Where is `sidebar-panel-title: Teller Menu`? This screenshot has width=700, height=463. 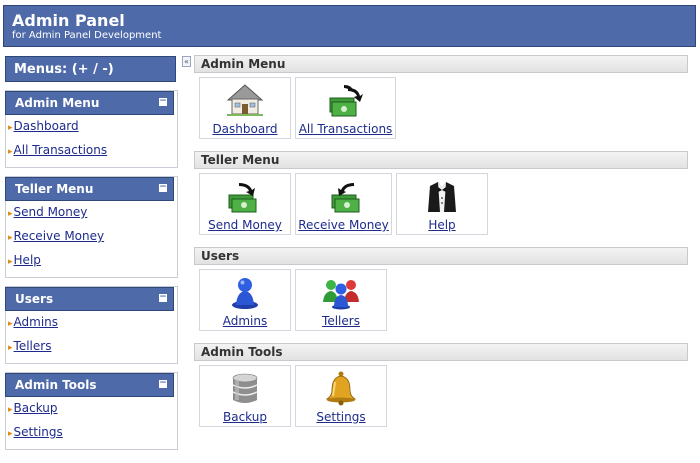
sidebar-panel-title: Teller Menu is located at coordinates (54, 189).